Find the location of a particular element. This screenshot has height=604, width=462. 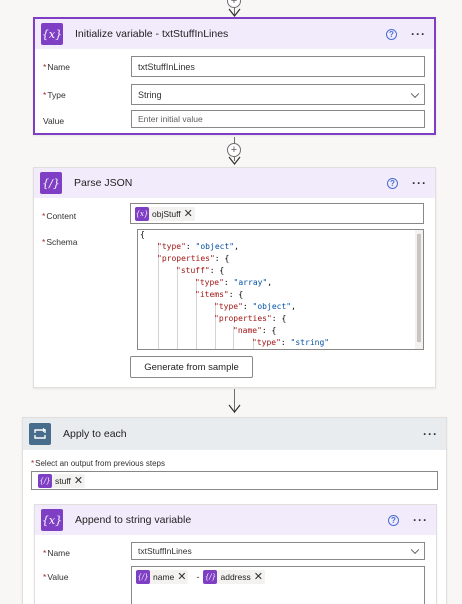

type-dropdown: String is located at coordinates (278, 94).